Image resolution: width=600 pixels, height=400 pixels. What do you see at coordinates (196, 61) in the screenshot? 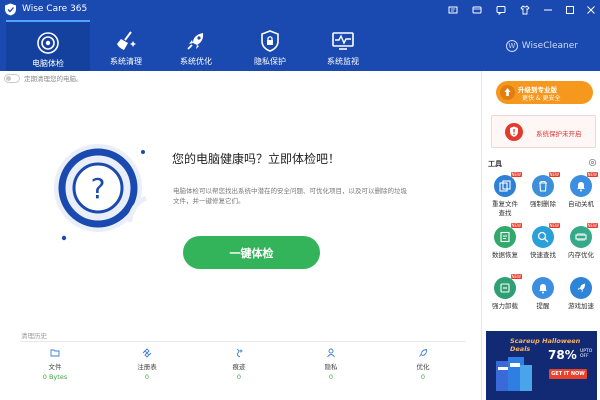
I see `tab-label: 系统优化` at bounding box center [196, 61].